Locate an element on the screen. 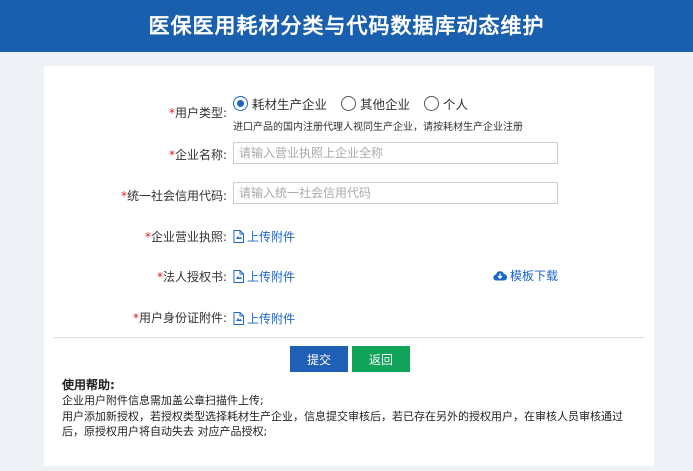 Image resolution: width=693 pixels, height=471 pixels. business-license-upload-link: 上传附件 is located at coordinates (264, 236).